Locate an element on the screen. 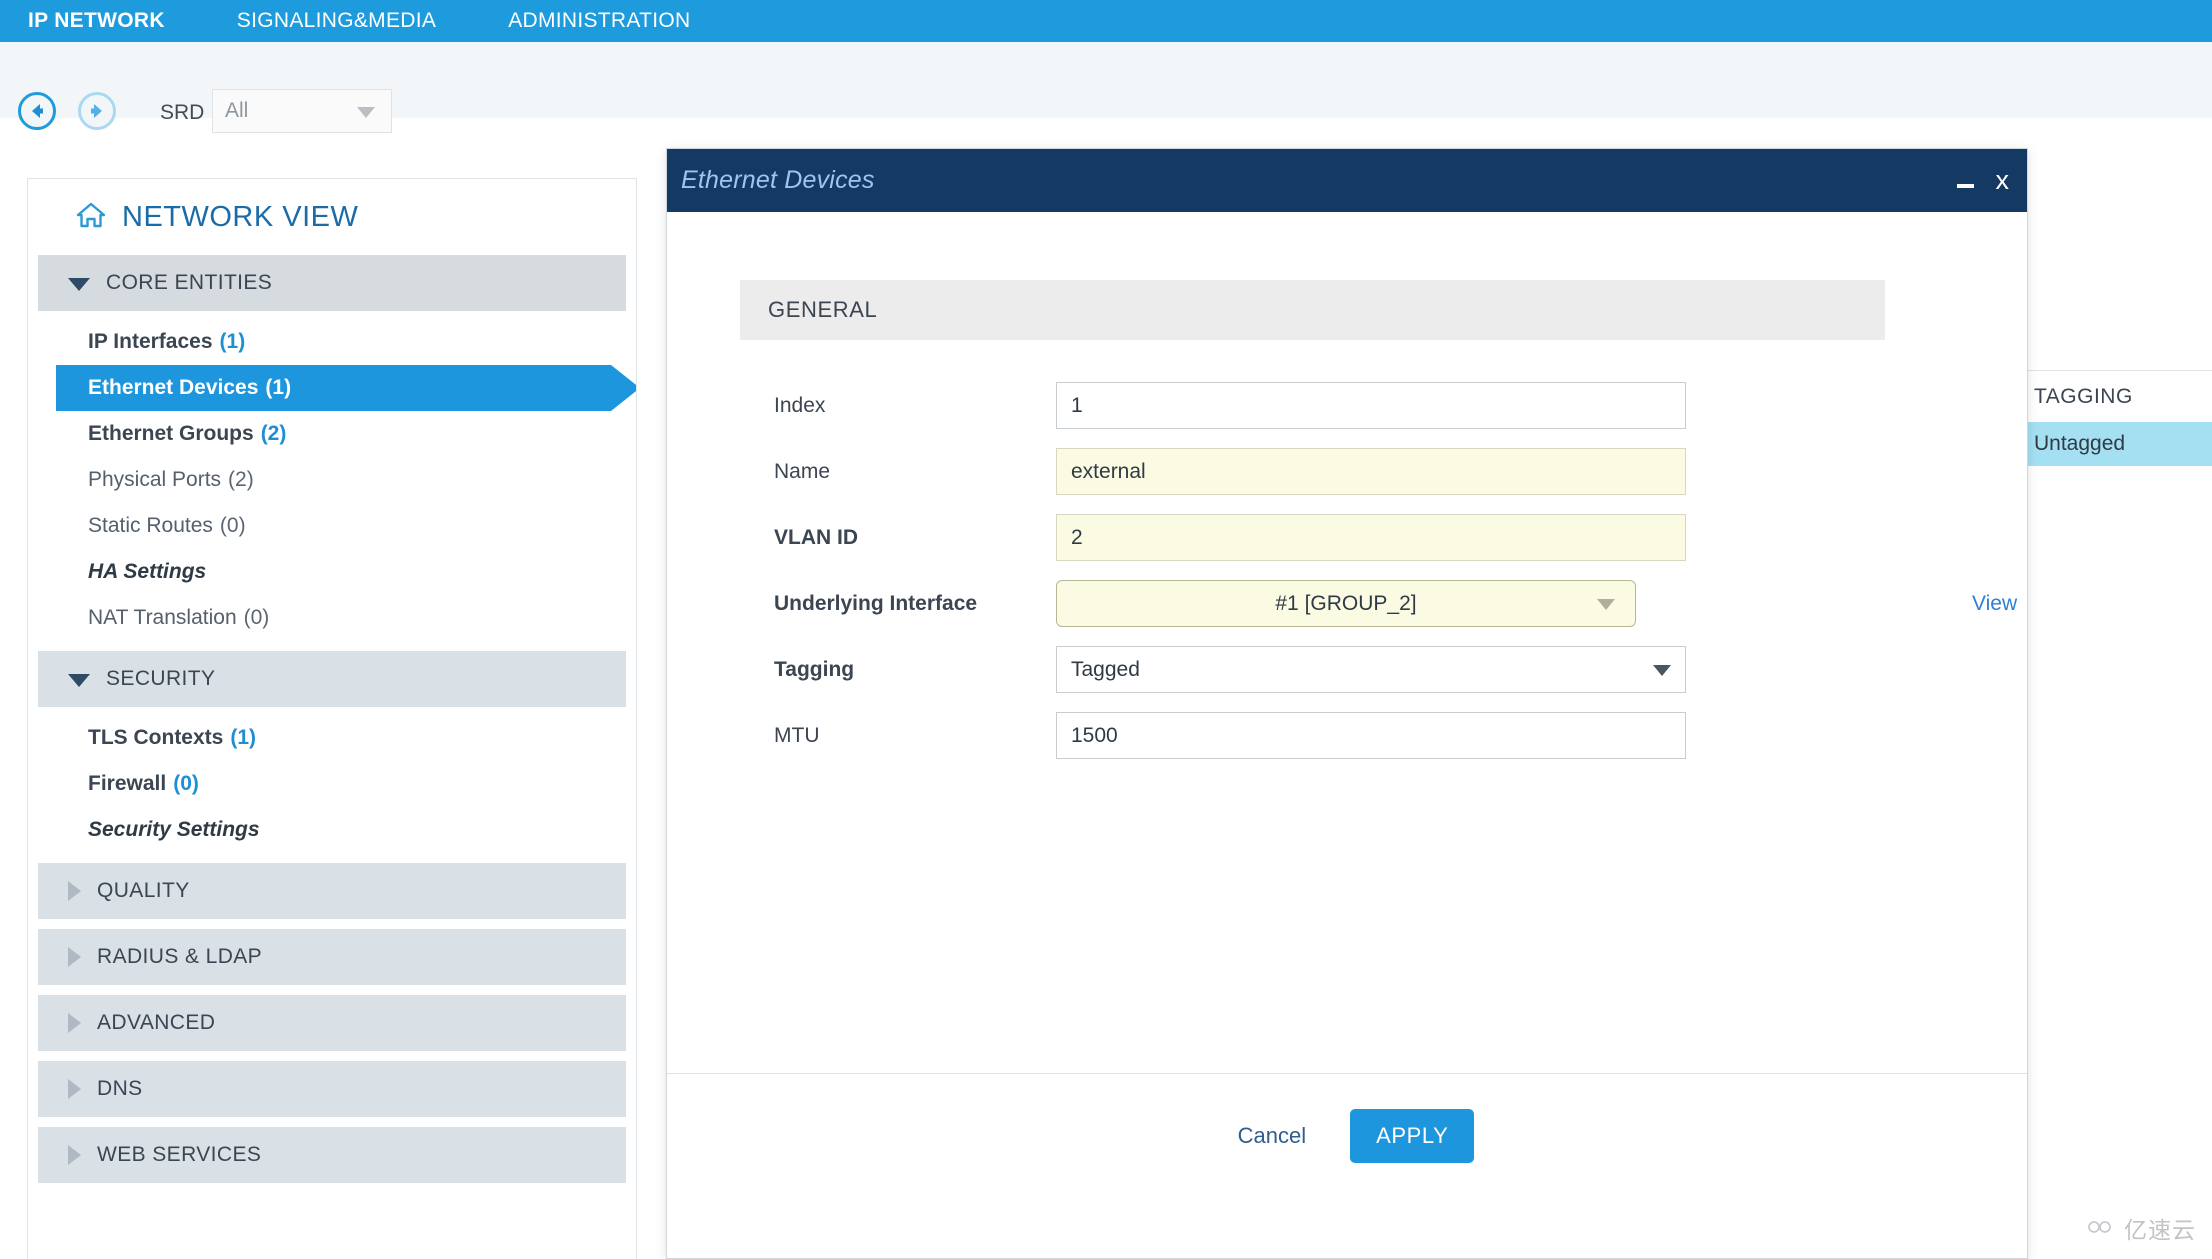 The height and width of the screenshot is (1259, 2212). form-row-index: Index 1 is located at coordinates (1340, 405).